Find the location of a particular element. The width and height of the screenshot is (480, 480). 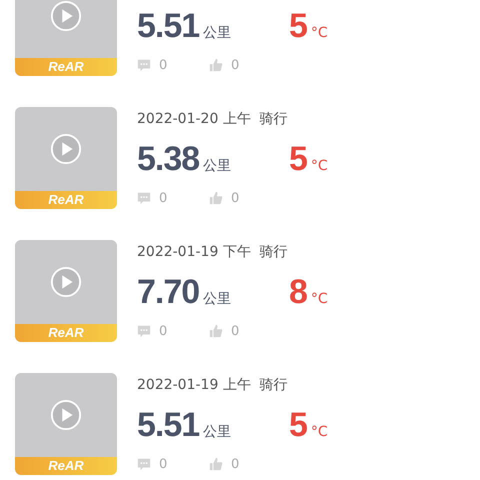

distance-value: 7.70 is located at coordinates (168, 292).